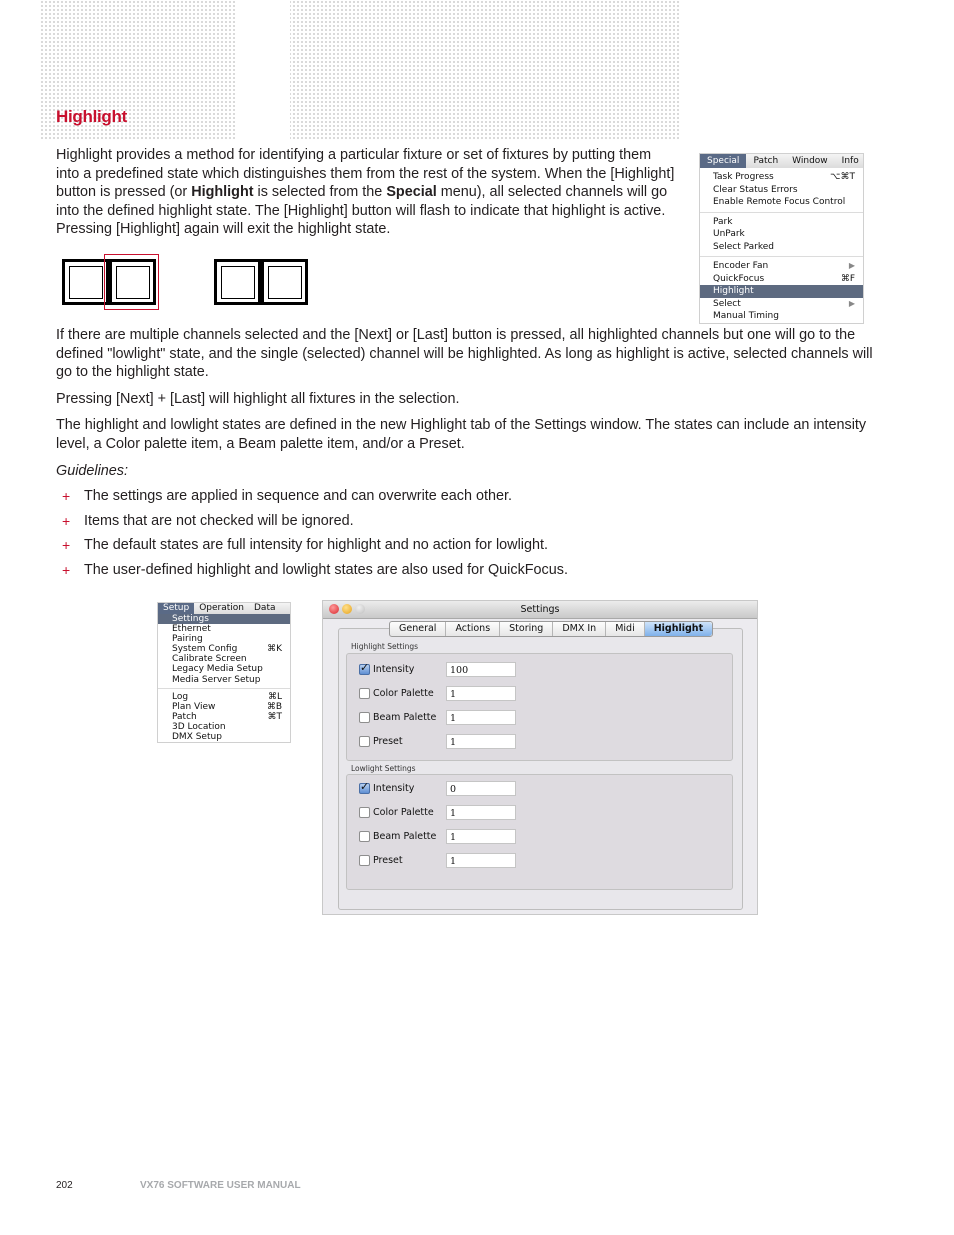 Image resolution: width=954 pixels, height=1235 pixels. What do you see at coordinates (781, 177) in the screenshot?
I see `menu-item-task-progress: Task Progress ⌥⌘T` at bounding box center [781, 177].